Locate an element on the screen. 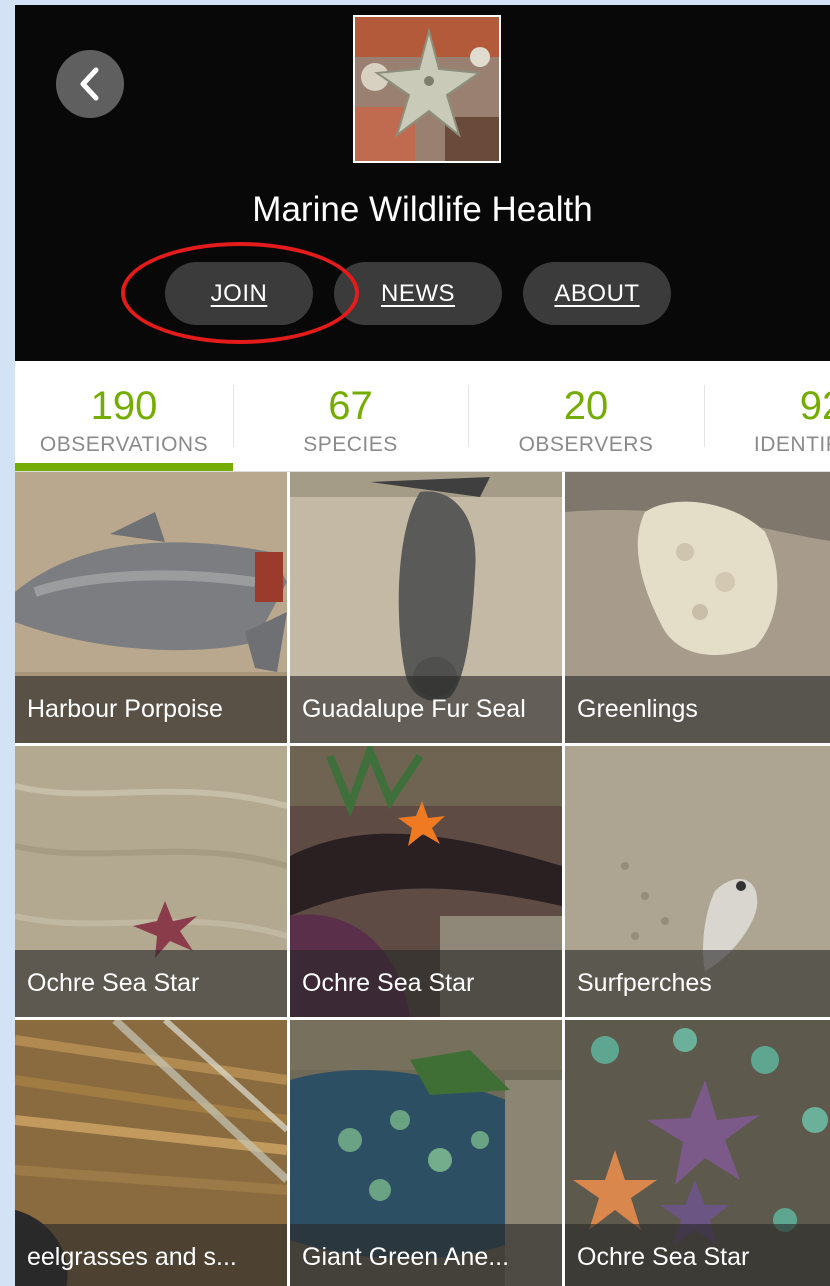 The height and width of the screenshot is (1286, 830). species-label: SPECIES is located at coordinates (350, 444).